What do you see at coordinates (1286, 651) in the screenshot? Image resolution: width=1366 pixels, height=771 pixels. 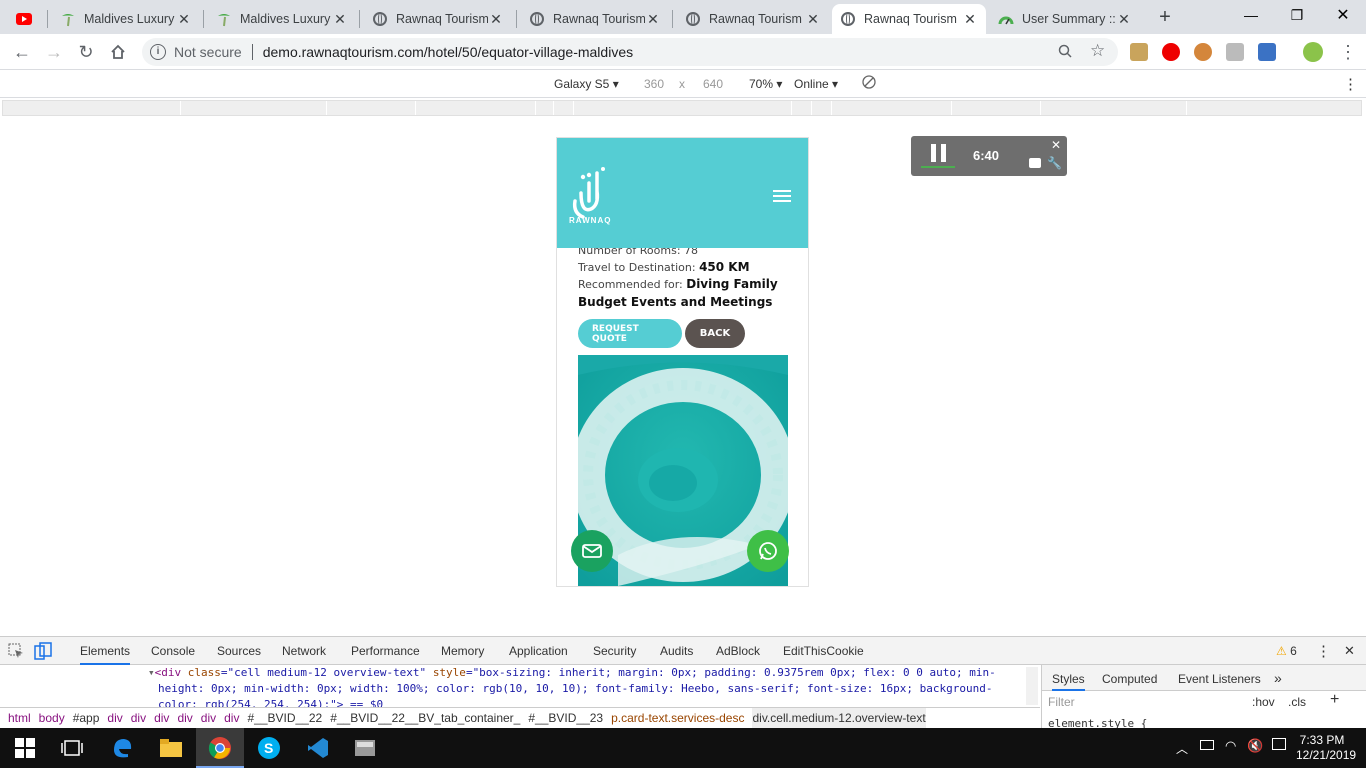 I see `warnings-badge: ⚠ 6` at bounding box center [1286, 651].